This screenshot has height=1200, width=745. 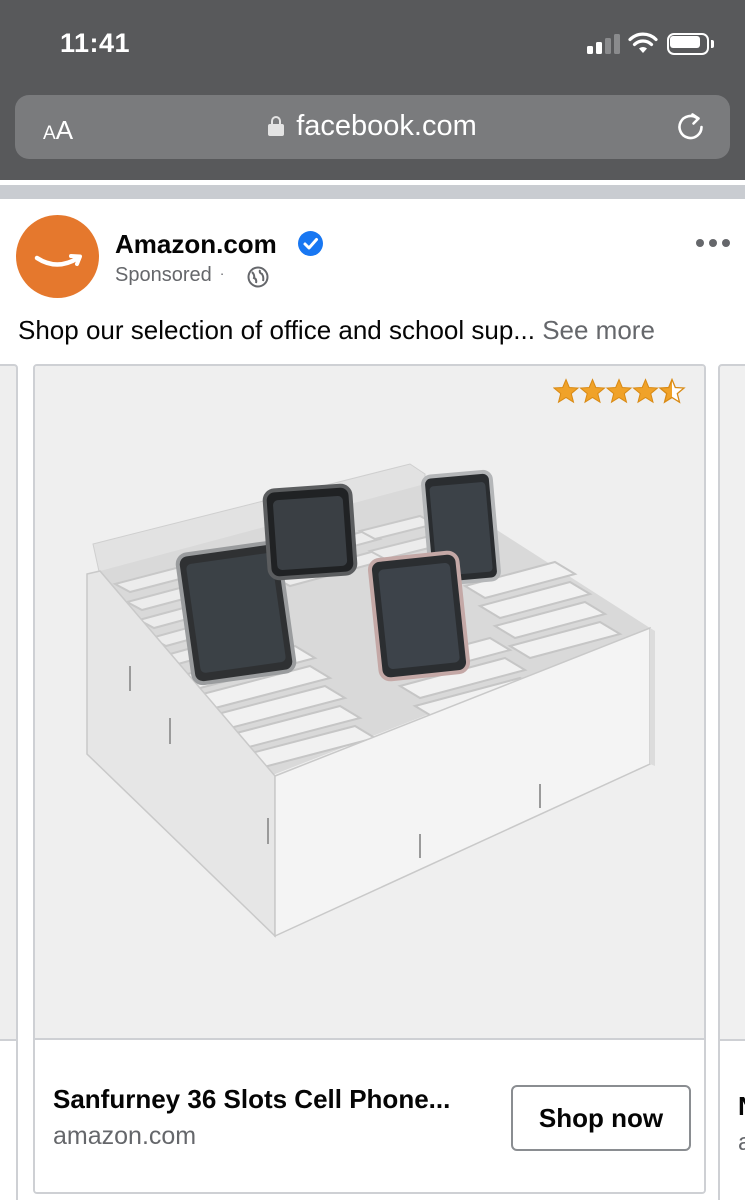 I want to click on shop-now-button: Shop now, so click(x=601, y=1118).